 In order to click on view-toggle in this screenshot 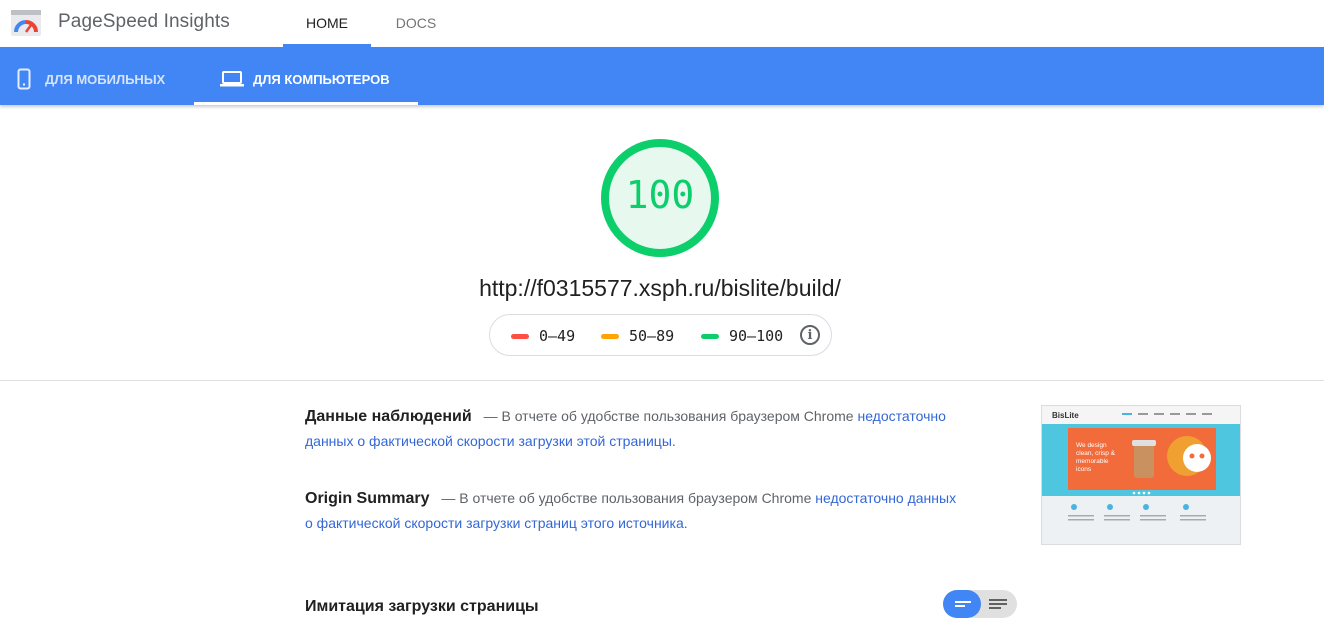, I will do `click(980, 604)`.